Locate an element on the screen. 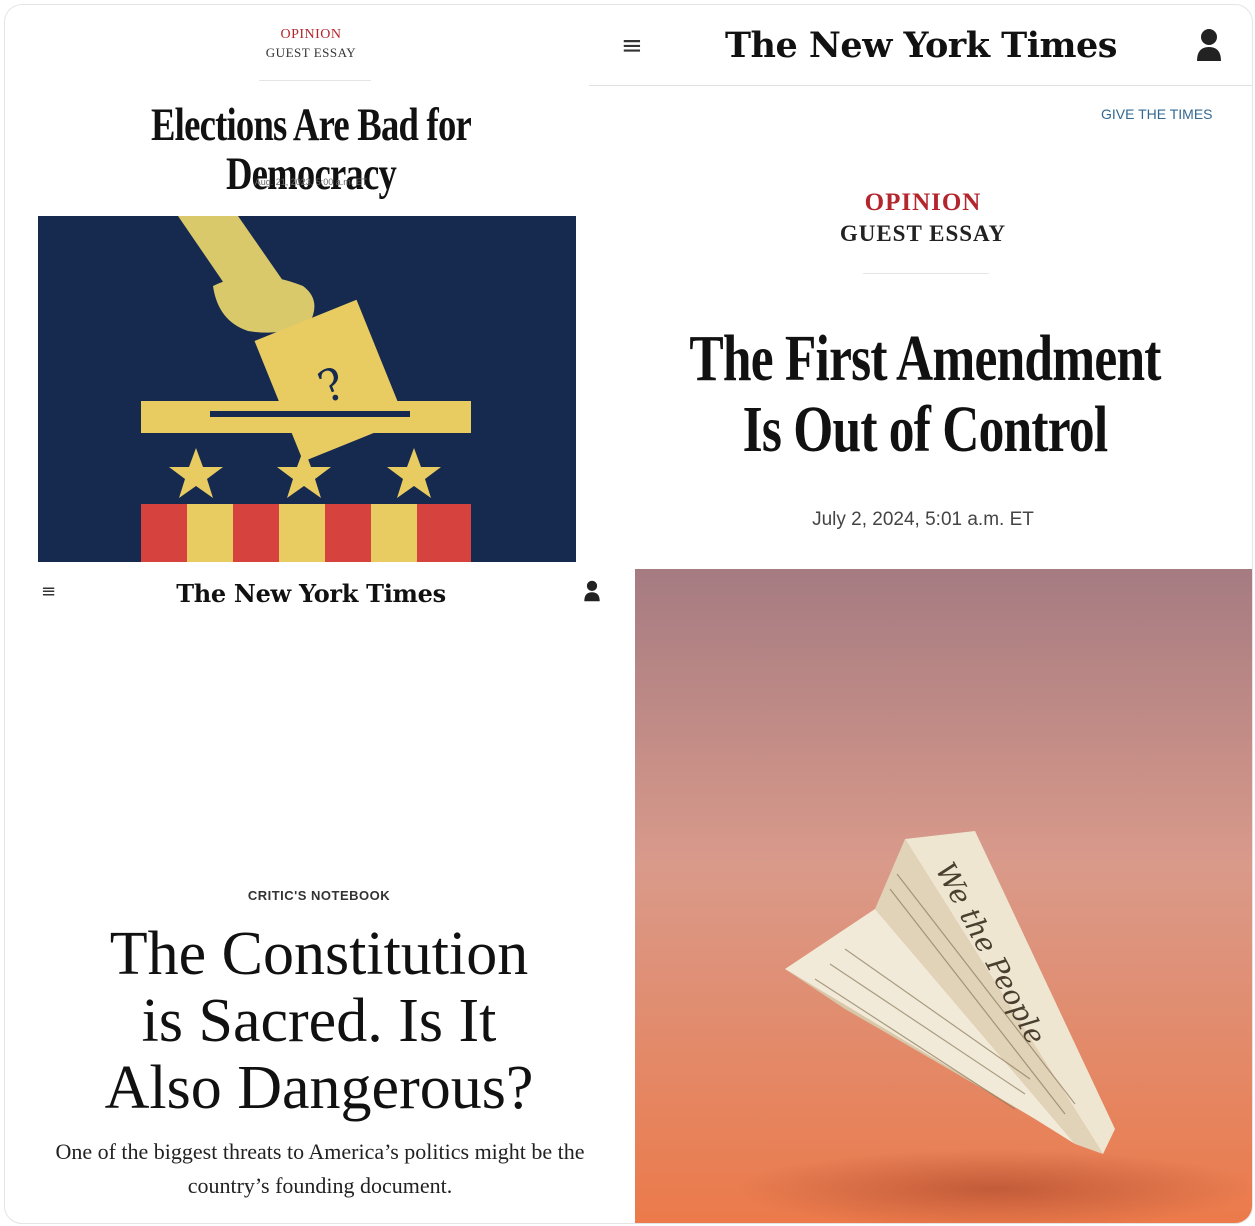 This screenshot has height=1226, width=1255. ballot-box-illustration: ? is located at coordinates (307, 389).